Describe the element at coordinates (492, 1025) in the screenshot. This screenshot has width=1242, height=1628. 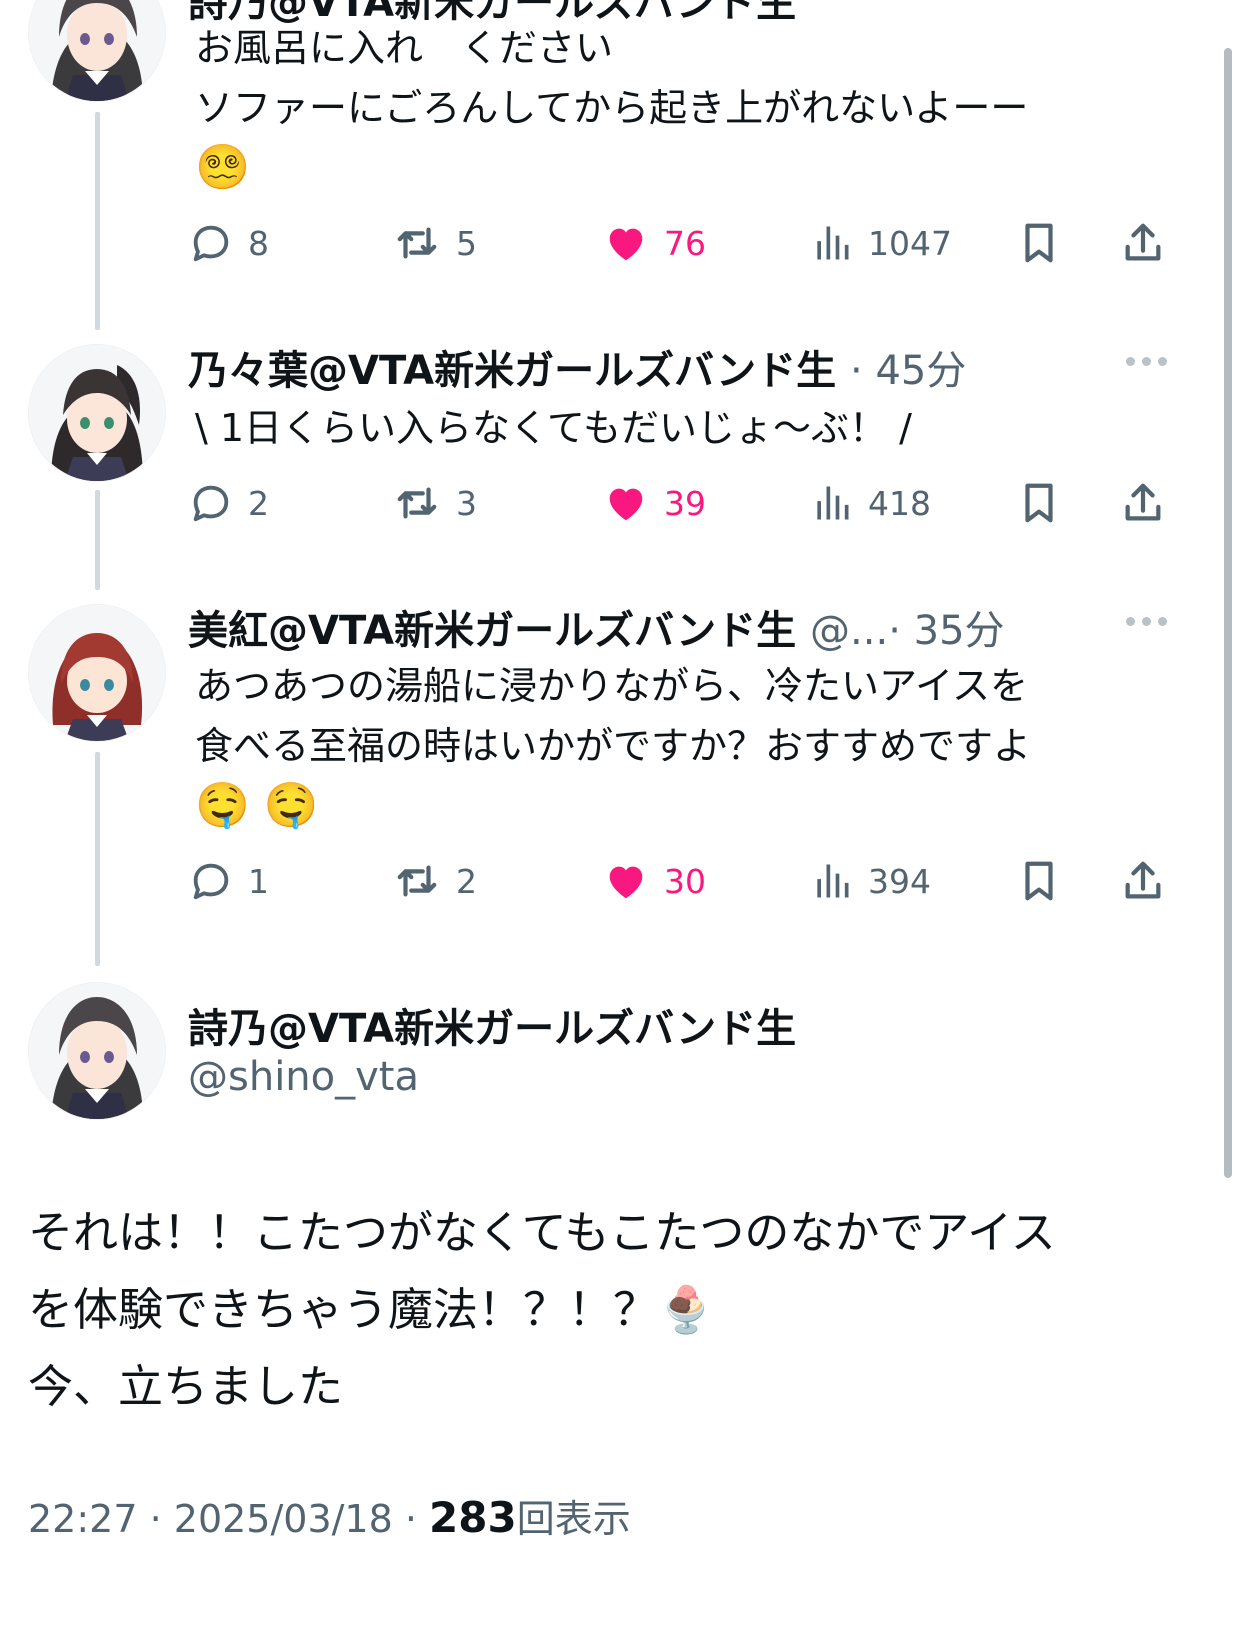
I see `author-name: 詩乃@VTA新米ガールズバンド生` at that location.